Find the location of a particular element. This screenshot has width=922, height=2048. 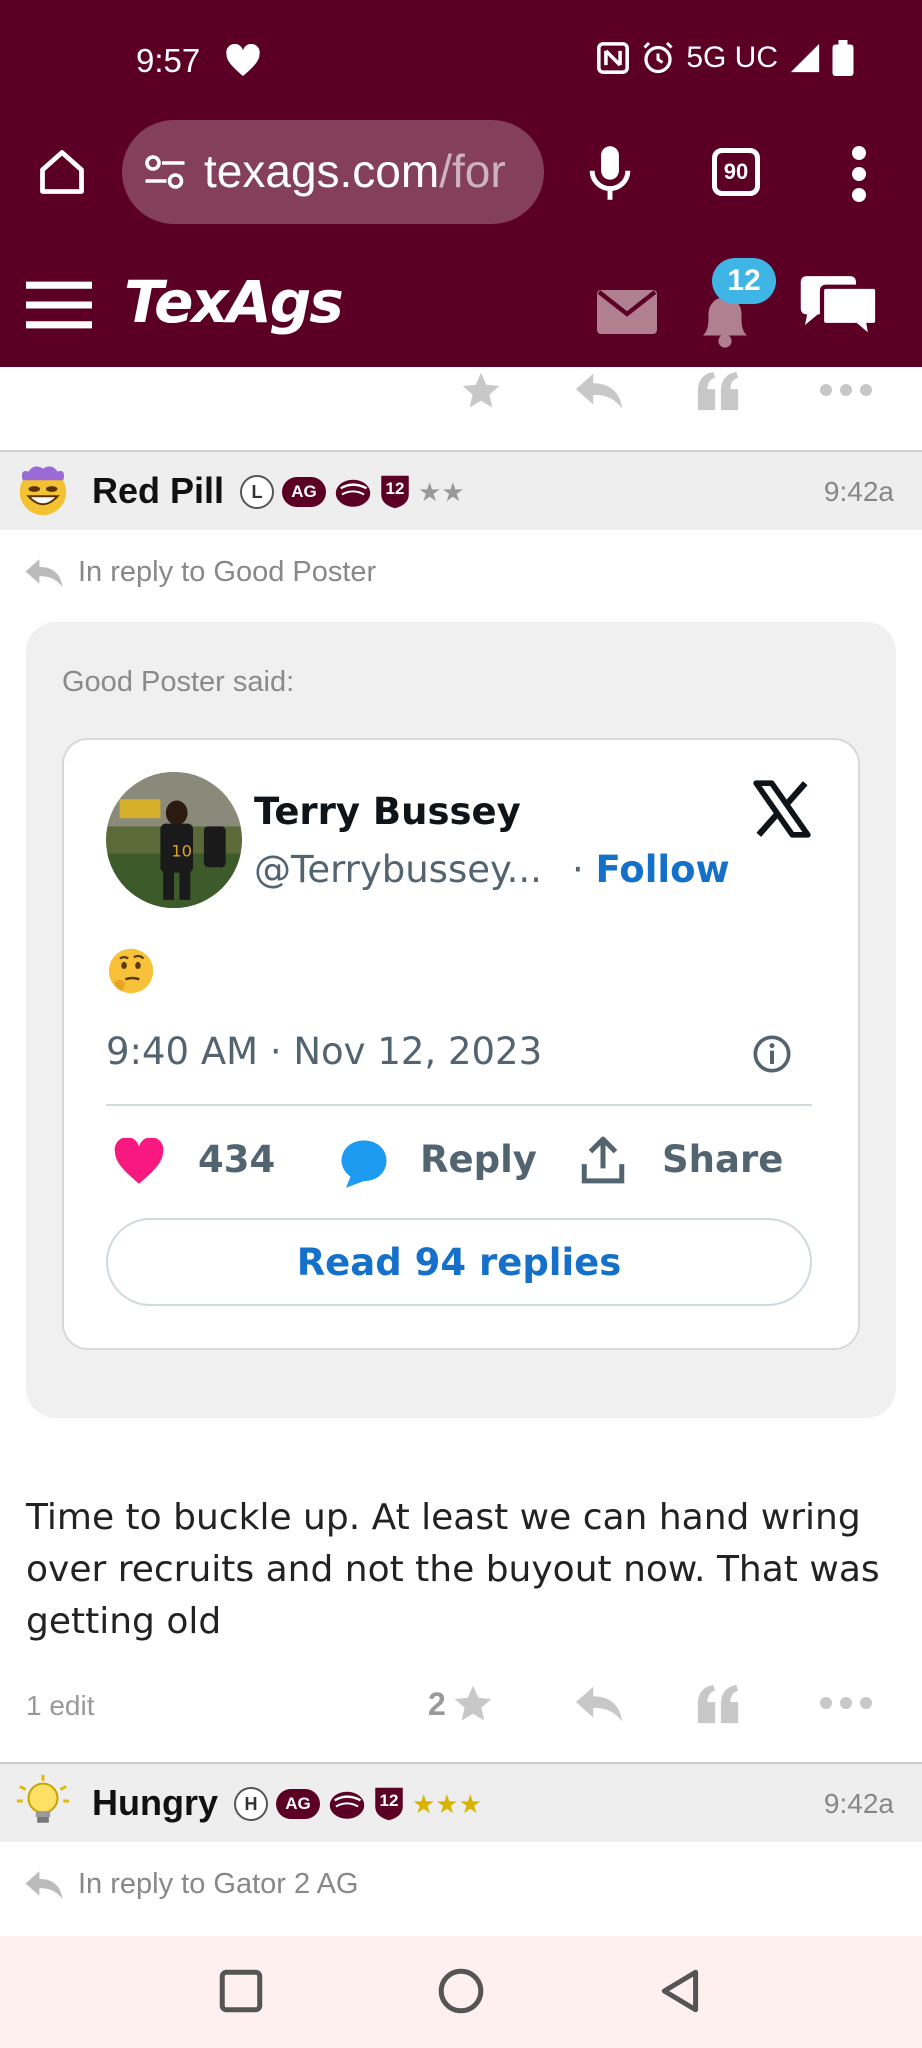

thinking-face-emoji is located at coordinates (131, 971).